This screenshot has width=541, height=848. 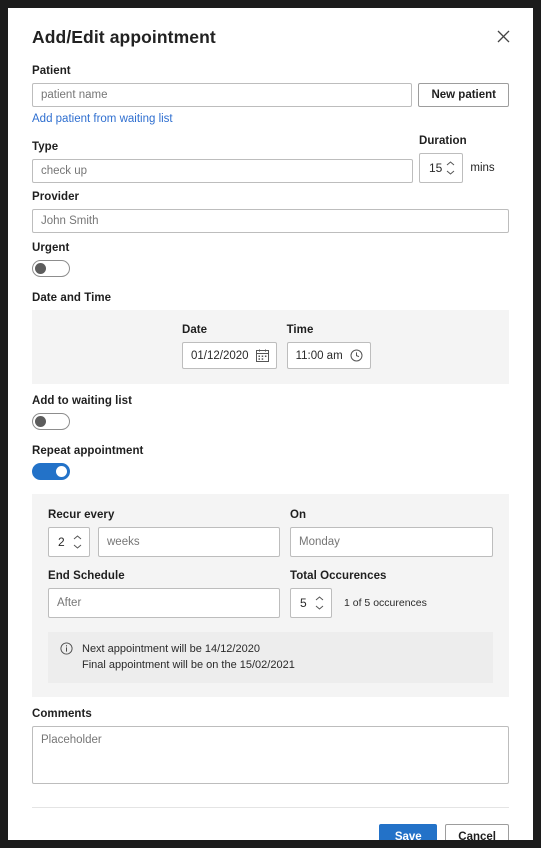 What do you see at coordinates (220, 355) in the screenshot?
I see `date-value: 01/12/2020` at bounding box center [220, 355].